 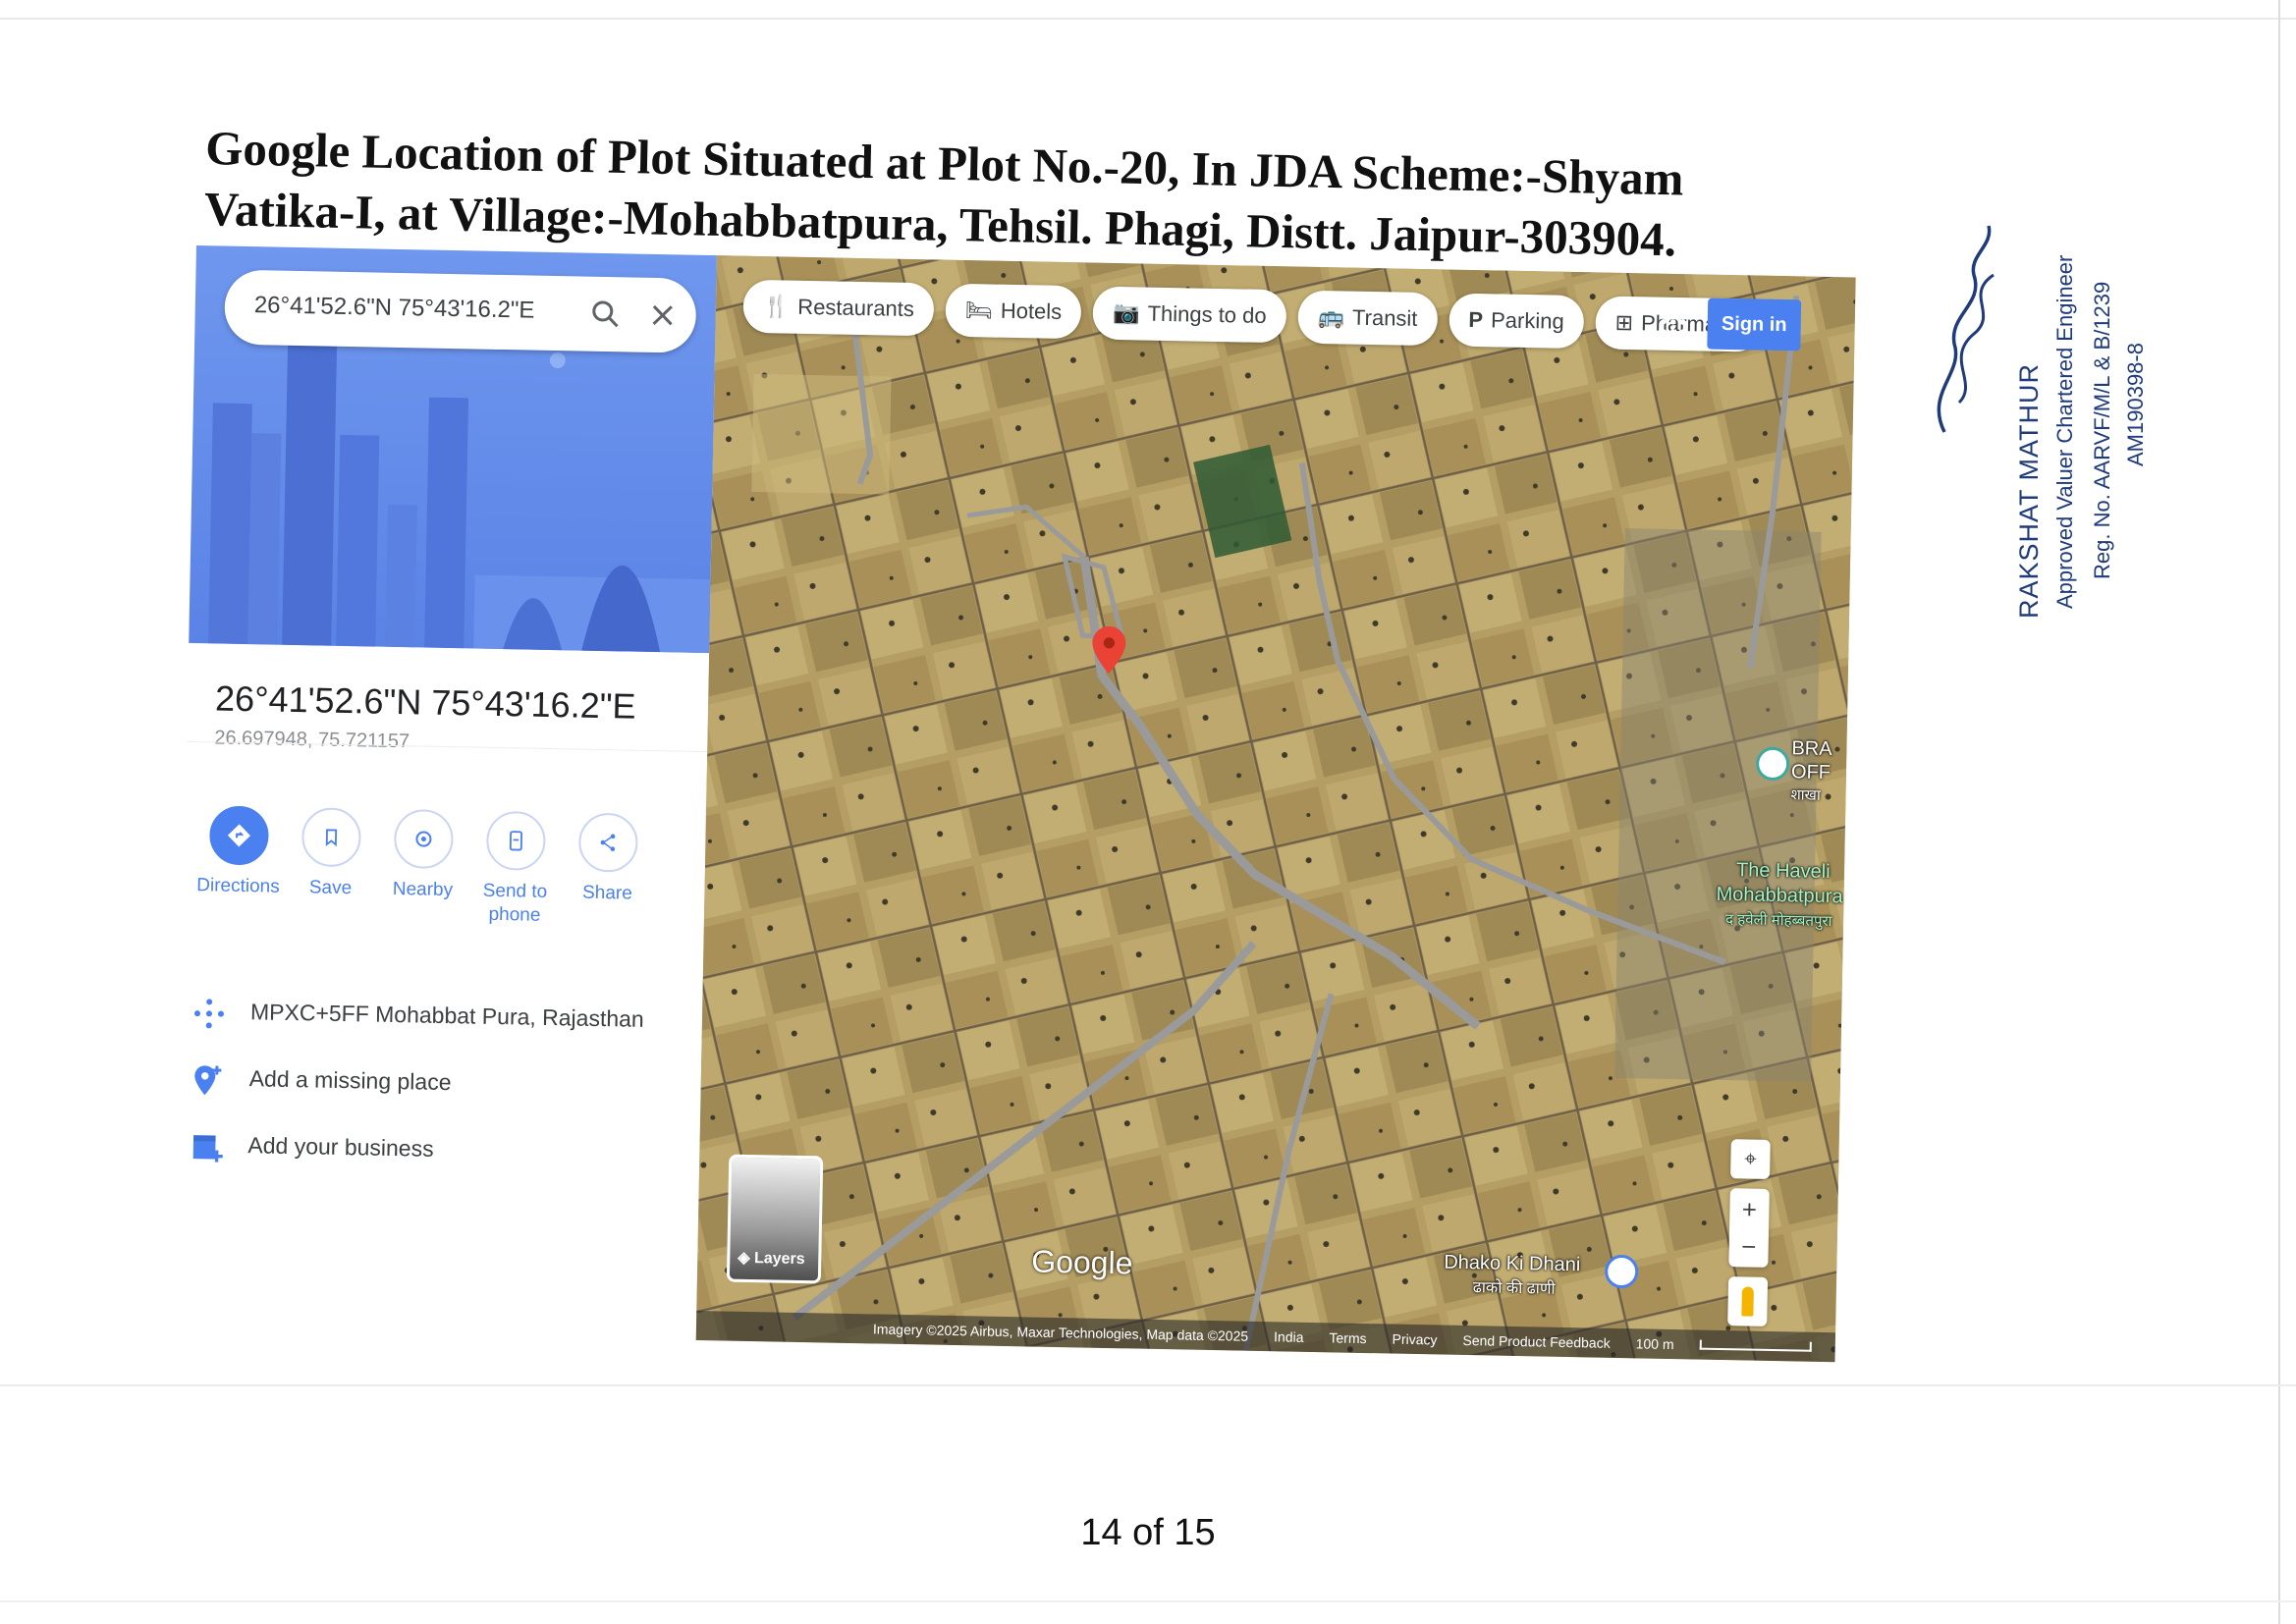 I want to click on search-box: 26°41'52.6"N 75°43'16.2"E, so click(x=460, y=311).